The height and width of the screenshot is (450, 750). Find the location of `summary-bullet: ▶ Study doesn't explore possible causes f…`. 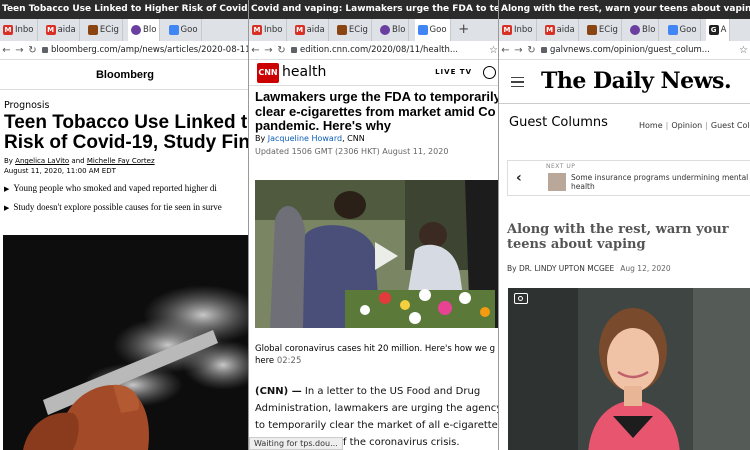

summary-bullet: ▶ Study doesn't explore possible causes f… is located at coordinates (113, 207).